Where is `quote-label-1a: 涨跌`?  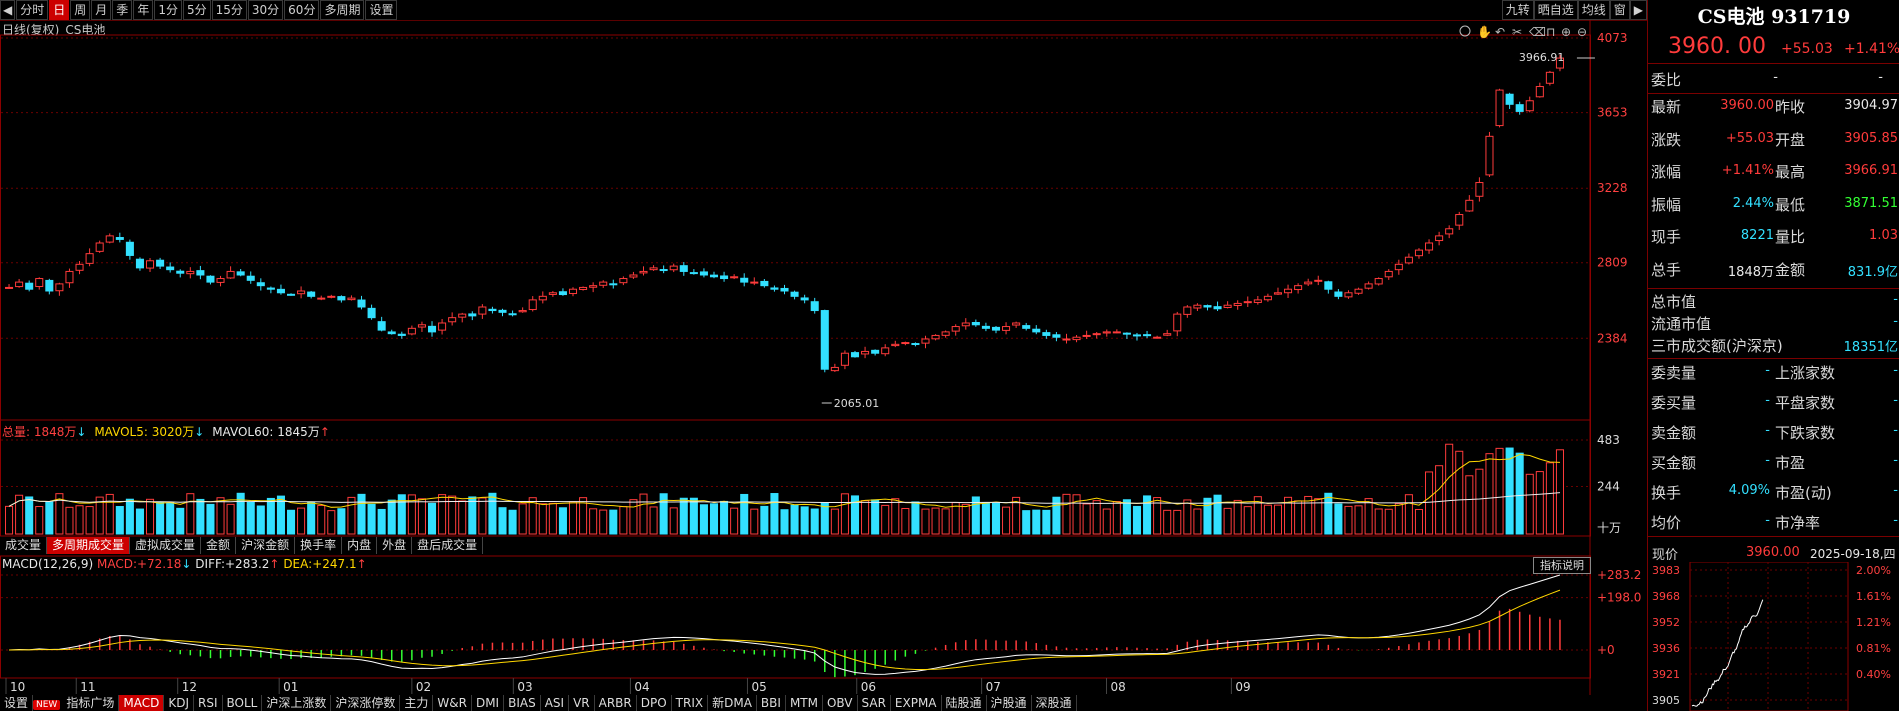 quote-label-1a: 涨跌 is located at coordinates (1666, 139).